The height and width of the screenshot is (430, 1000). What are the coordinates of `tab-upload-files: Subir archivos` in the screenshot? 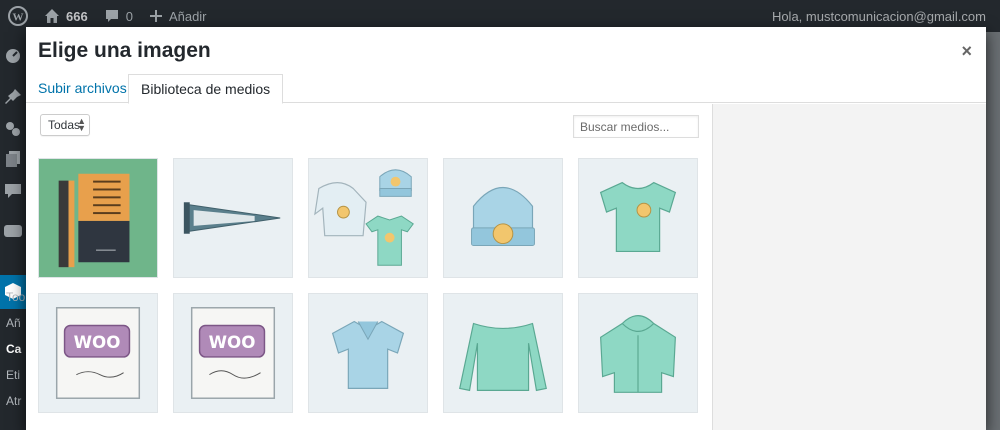 It's located at (82, 89).